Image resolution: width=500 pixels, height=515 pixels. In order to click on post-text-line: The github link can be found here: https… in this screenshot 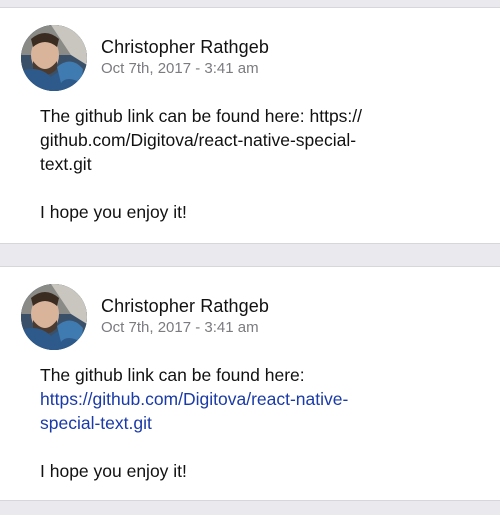, I will do `click(201, 116)`.